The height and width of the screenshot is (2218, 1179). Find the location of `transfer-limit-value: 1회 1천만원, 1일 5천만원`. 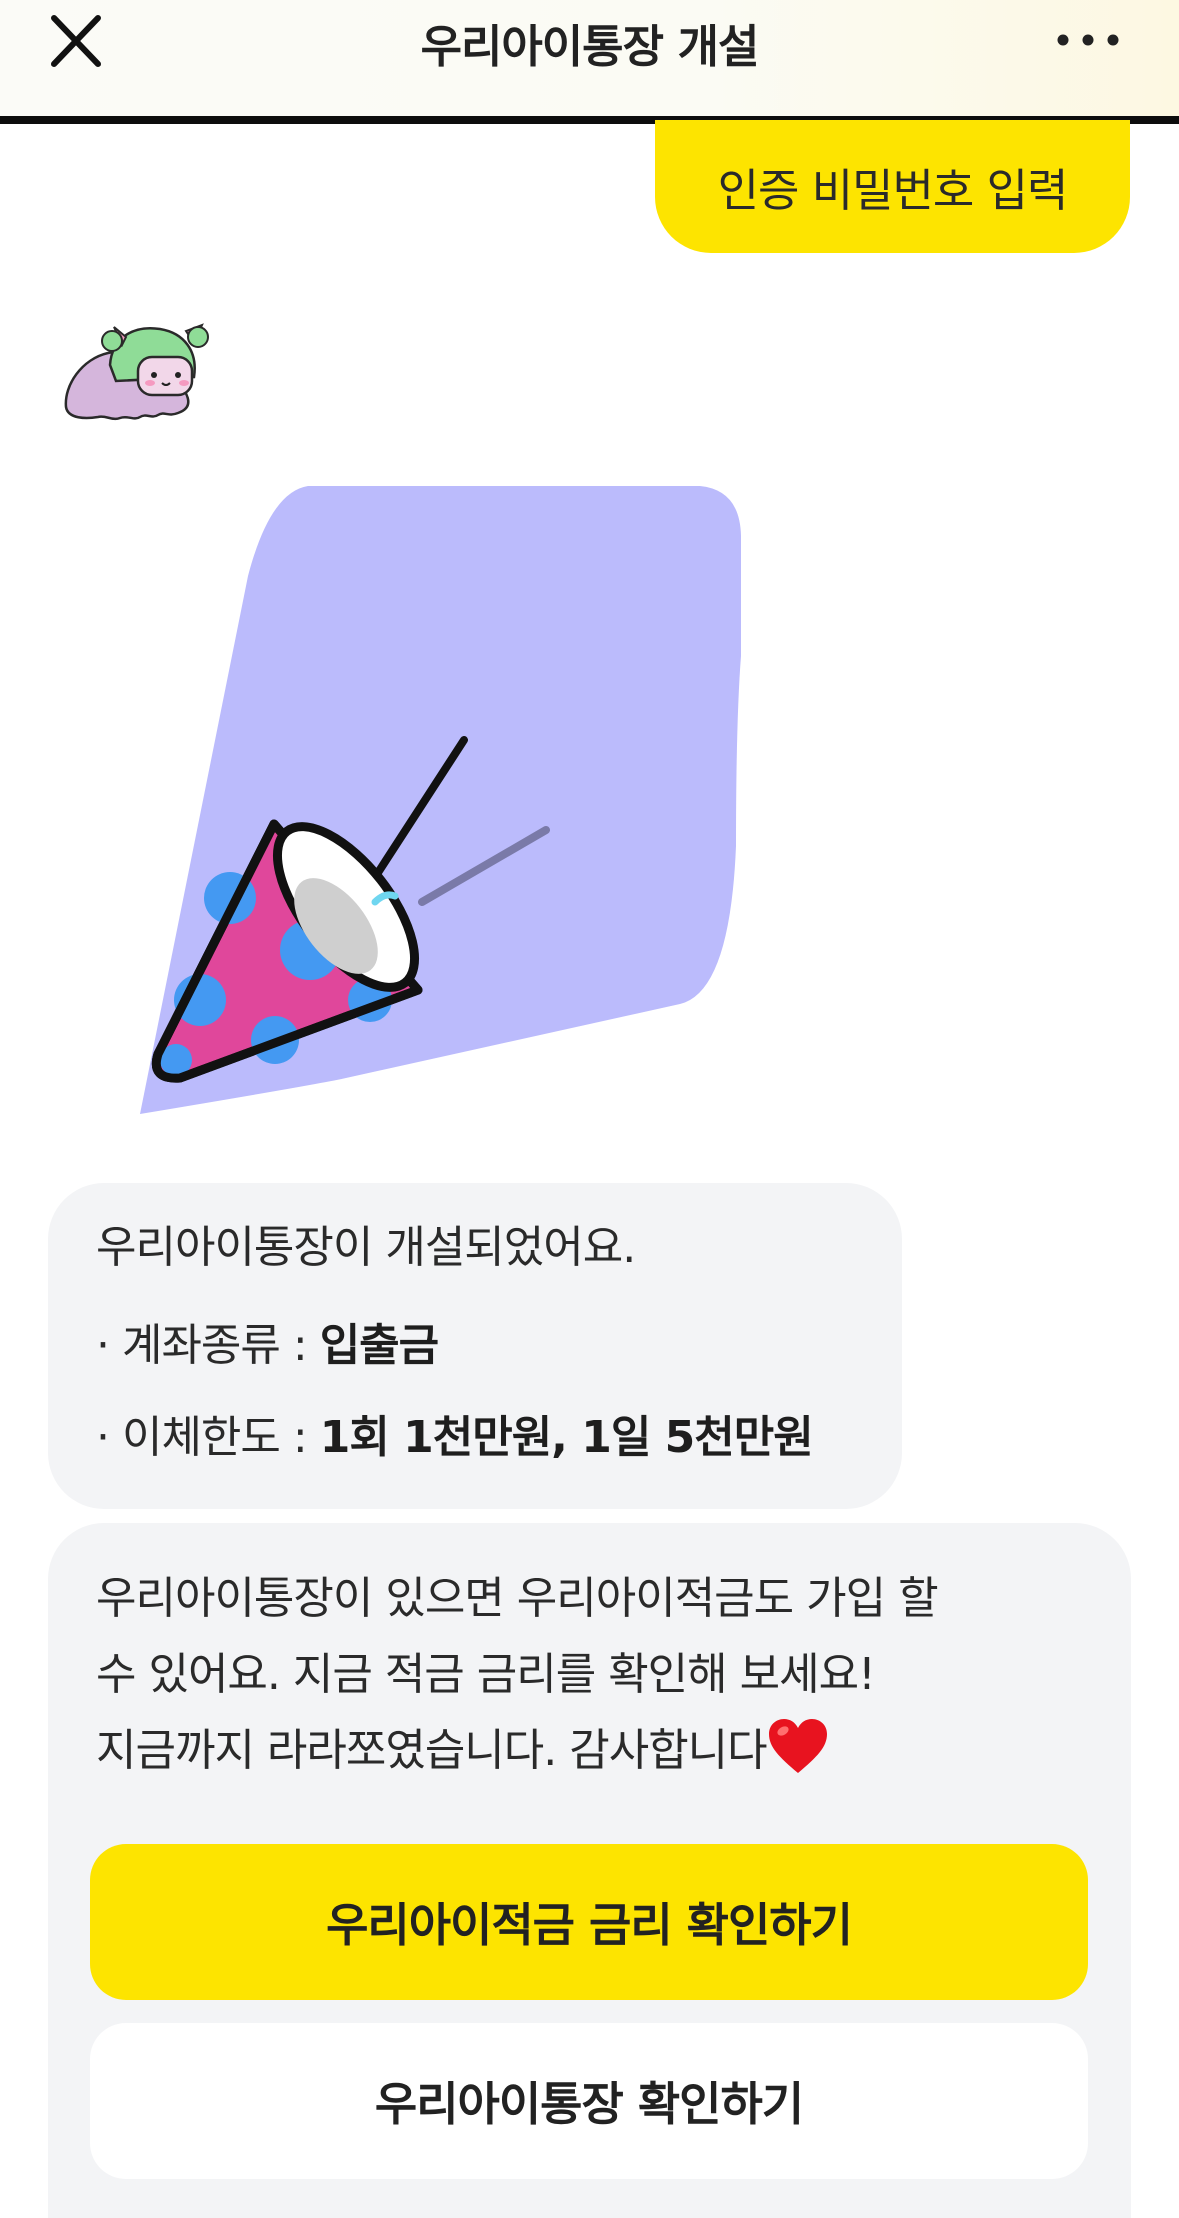

transfer-limit-value: 1회 1천만원, 1일 5천만원 is located at coordinates (566, 1437).